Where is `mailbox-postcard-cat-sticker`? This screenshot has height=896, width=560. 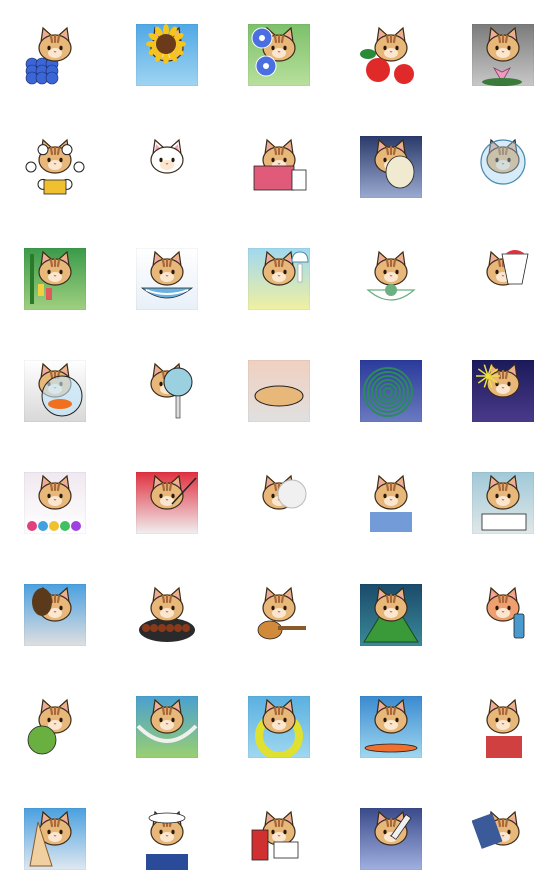
mailbox-postcard-cat-sticker is located at coordinates (279, 839).